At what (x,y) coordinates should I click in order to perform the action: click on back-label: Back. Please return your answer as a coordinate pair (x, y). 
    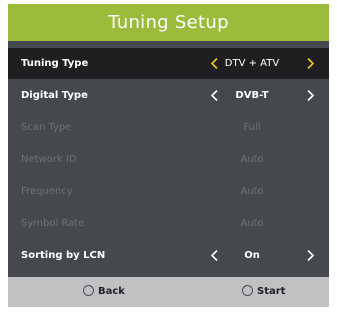
    Looking at the image, I should click on (111, 291).